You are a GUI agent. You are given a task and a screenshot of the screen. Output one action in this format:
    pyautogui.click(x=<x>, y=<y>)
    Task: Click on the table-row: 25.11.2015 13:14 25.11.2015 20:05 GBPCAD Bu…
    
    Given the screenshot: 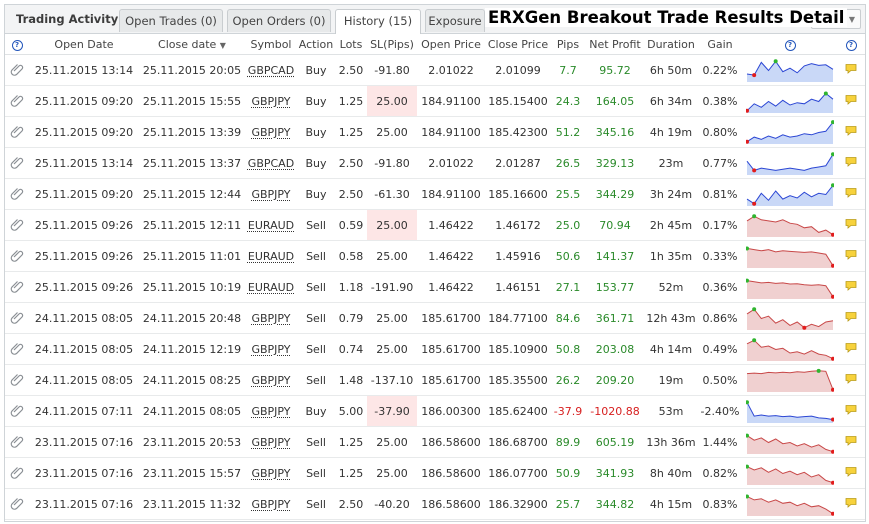 What is the action you would take?
    pyautogui.click(x=435, y=70)
    